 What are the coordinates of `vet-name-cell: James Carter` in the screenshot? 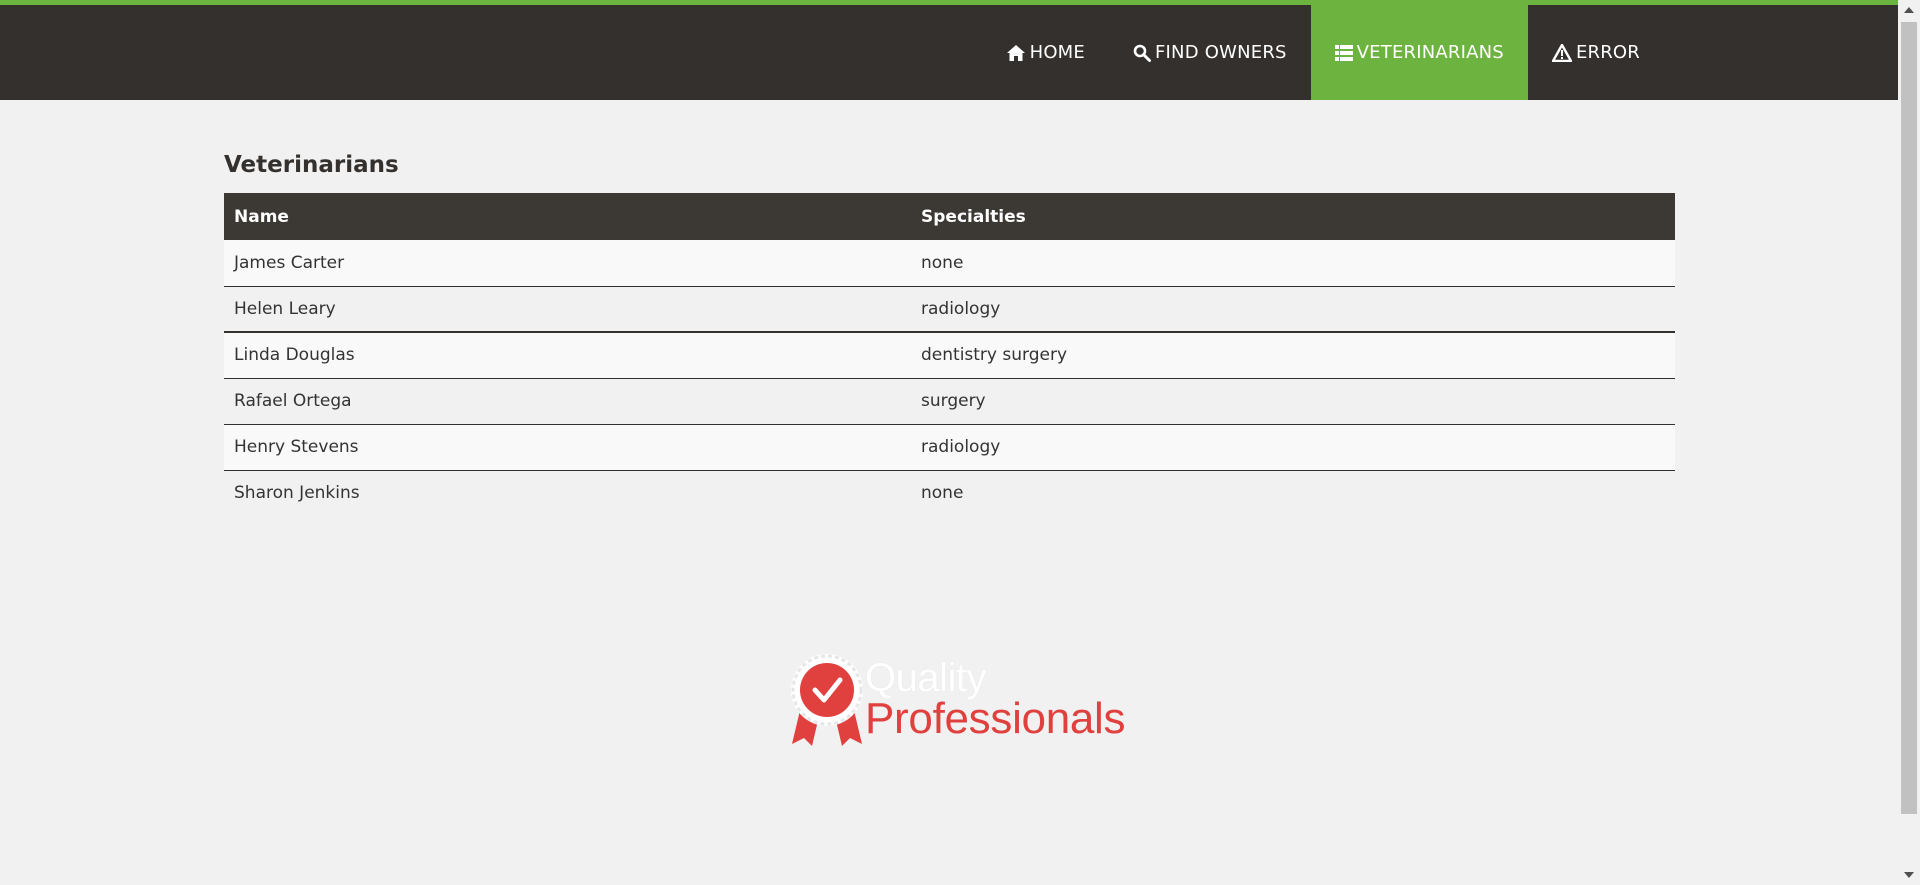 It's located at (289, 262).